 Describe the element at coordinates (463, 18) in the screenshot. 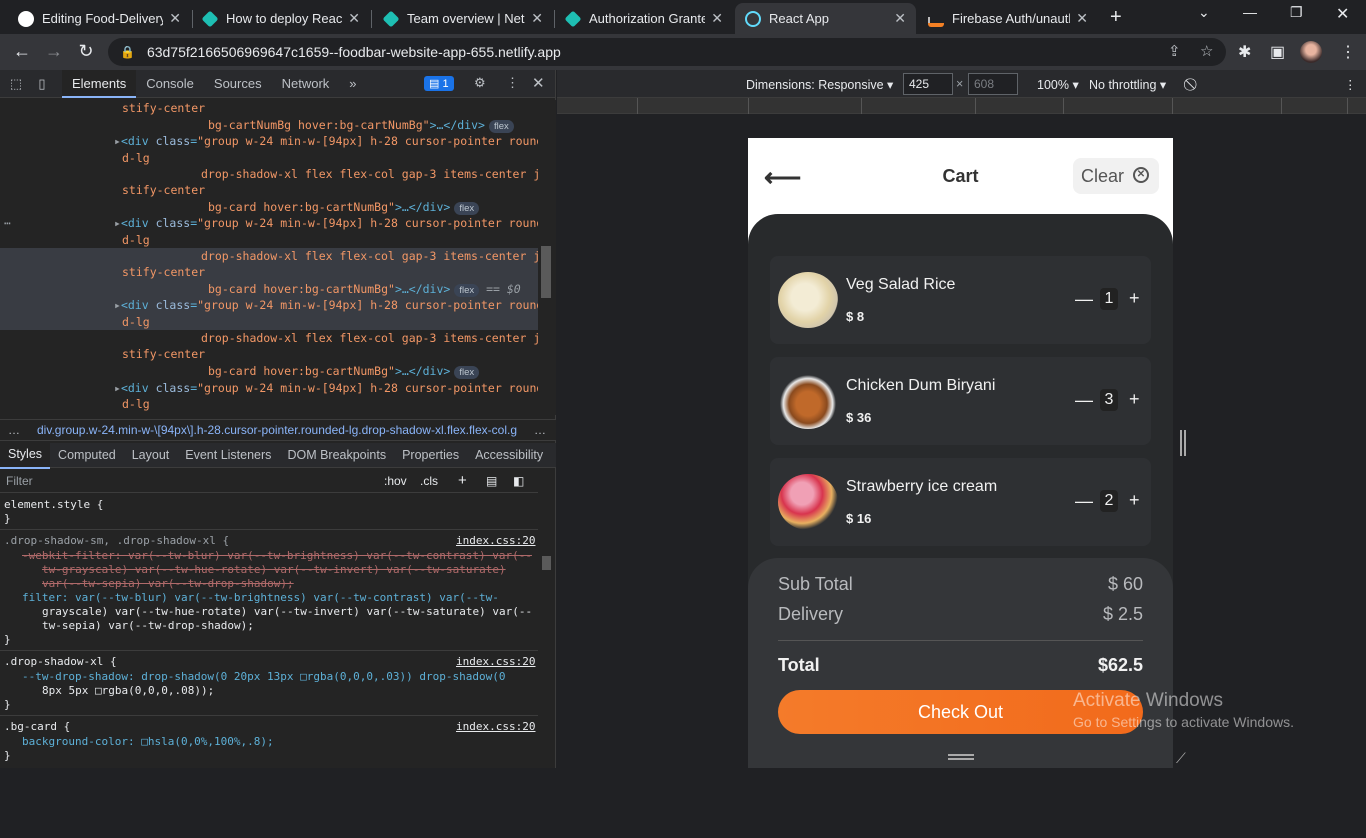

I see `tab-netlify-team: Team overview | Netlif ✕` at that location.